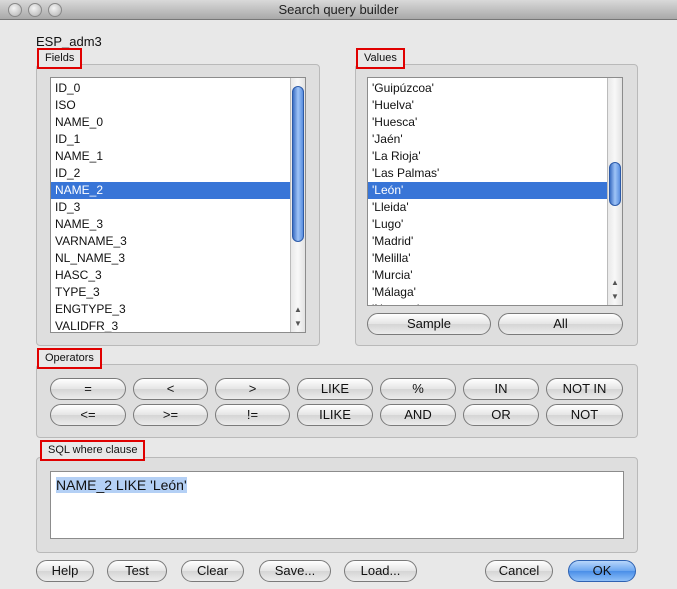 This screenshot has width=677, height=589. I want to click on field-list-item: NAME_3, so click(178, 224).